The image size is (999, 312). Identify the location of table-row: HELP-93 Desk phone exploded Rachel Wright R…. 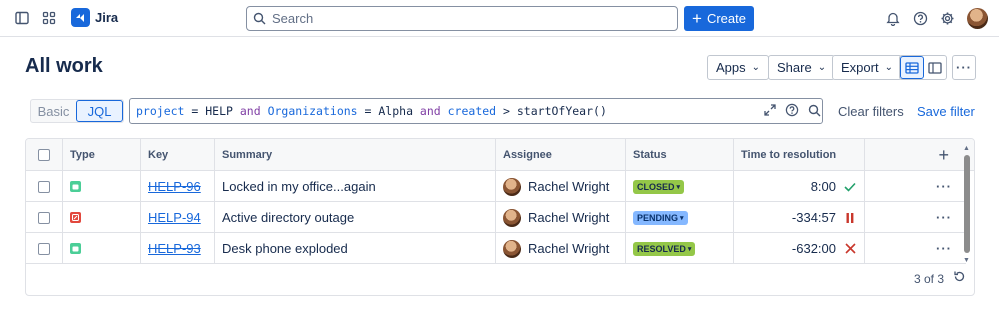
(496, 248).